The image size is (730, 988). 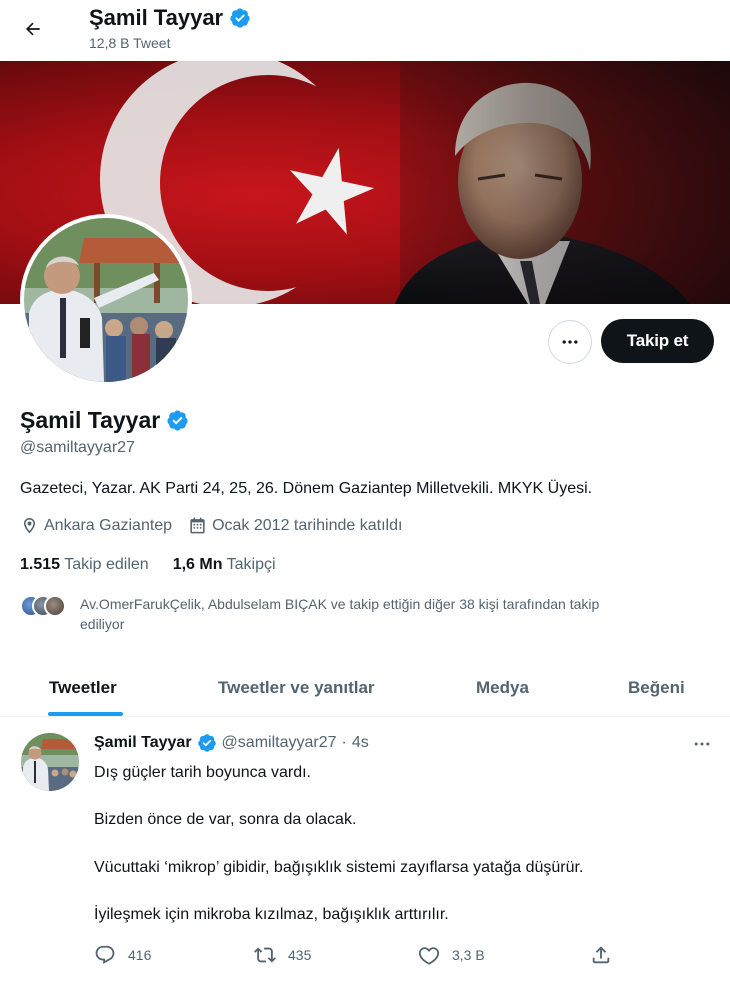 I want to click on retweet-icon, so click(x=265, y=955).